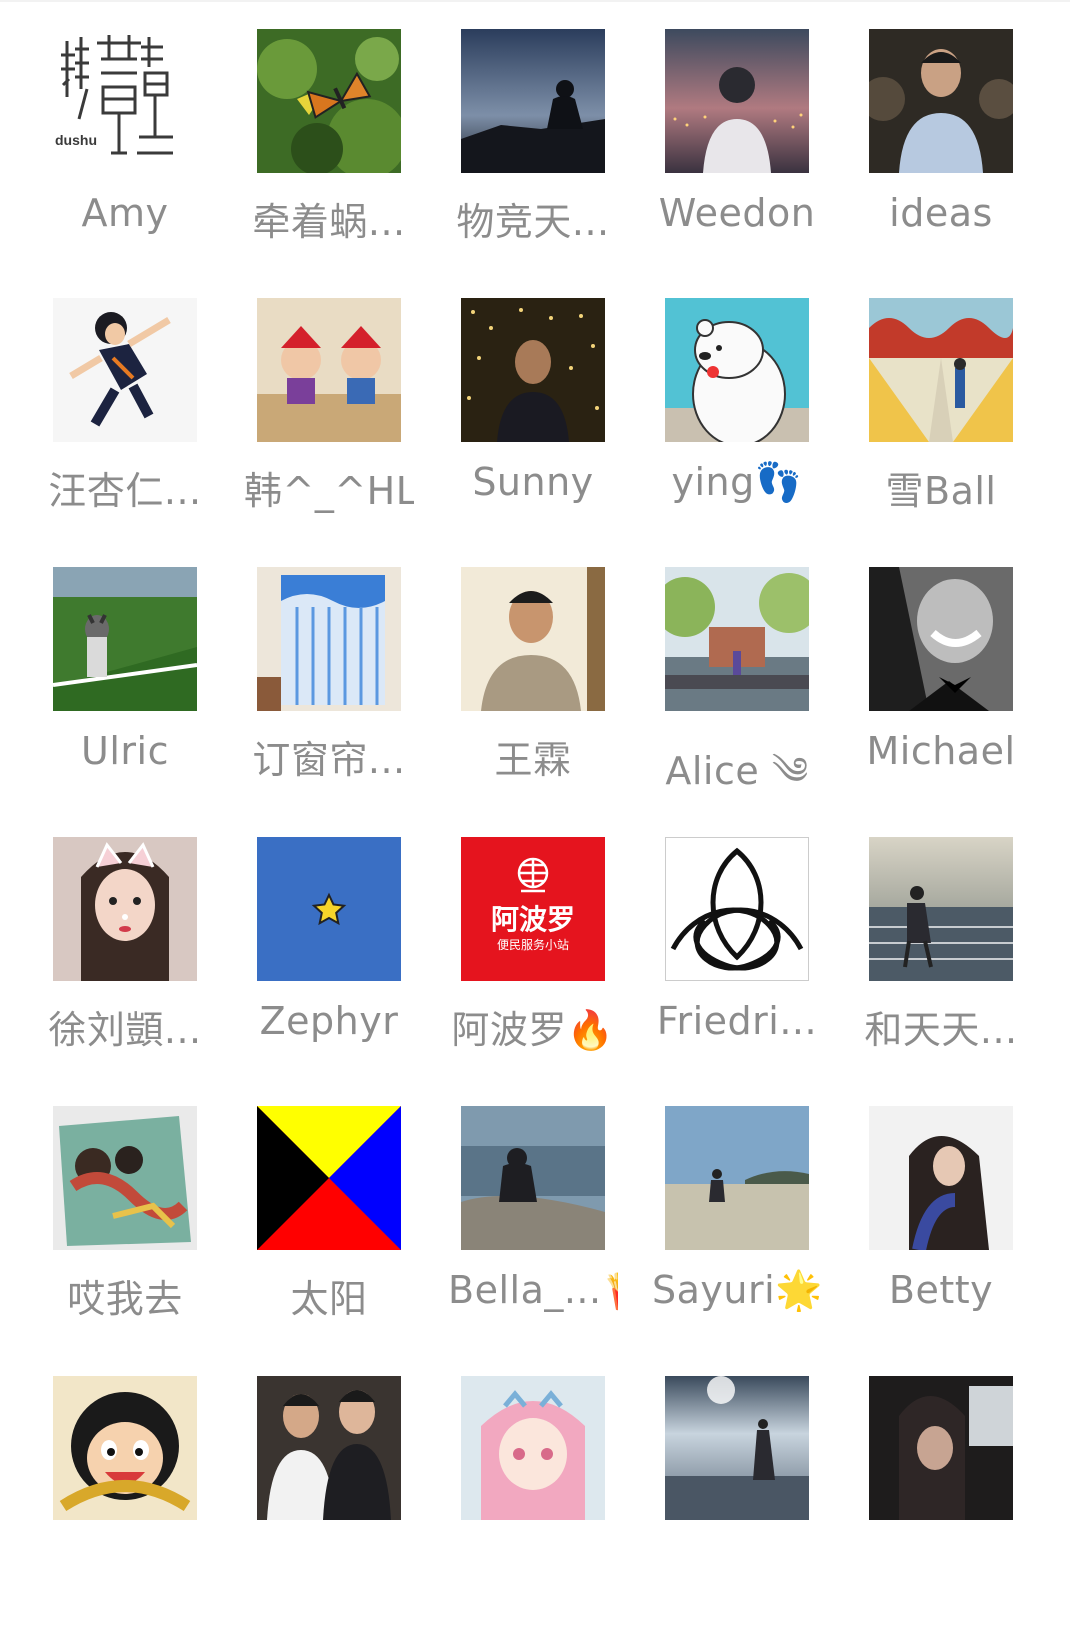 This screenshot has width=1070, height=1636. Describe the element at coordinates (76, 140) in the screenshot. I see `svg-text: dushu` at that location.